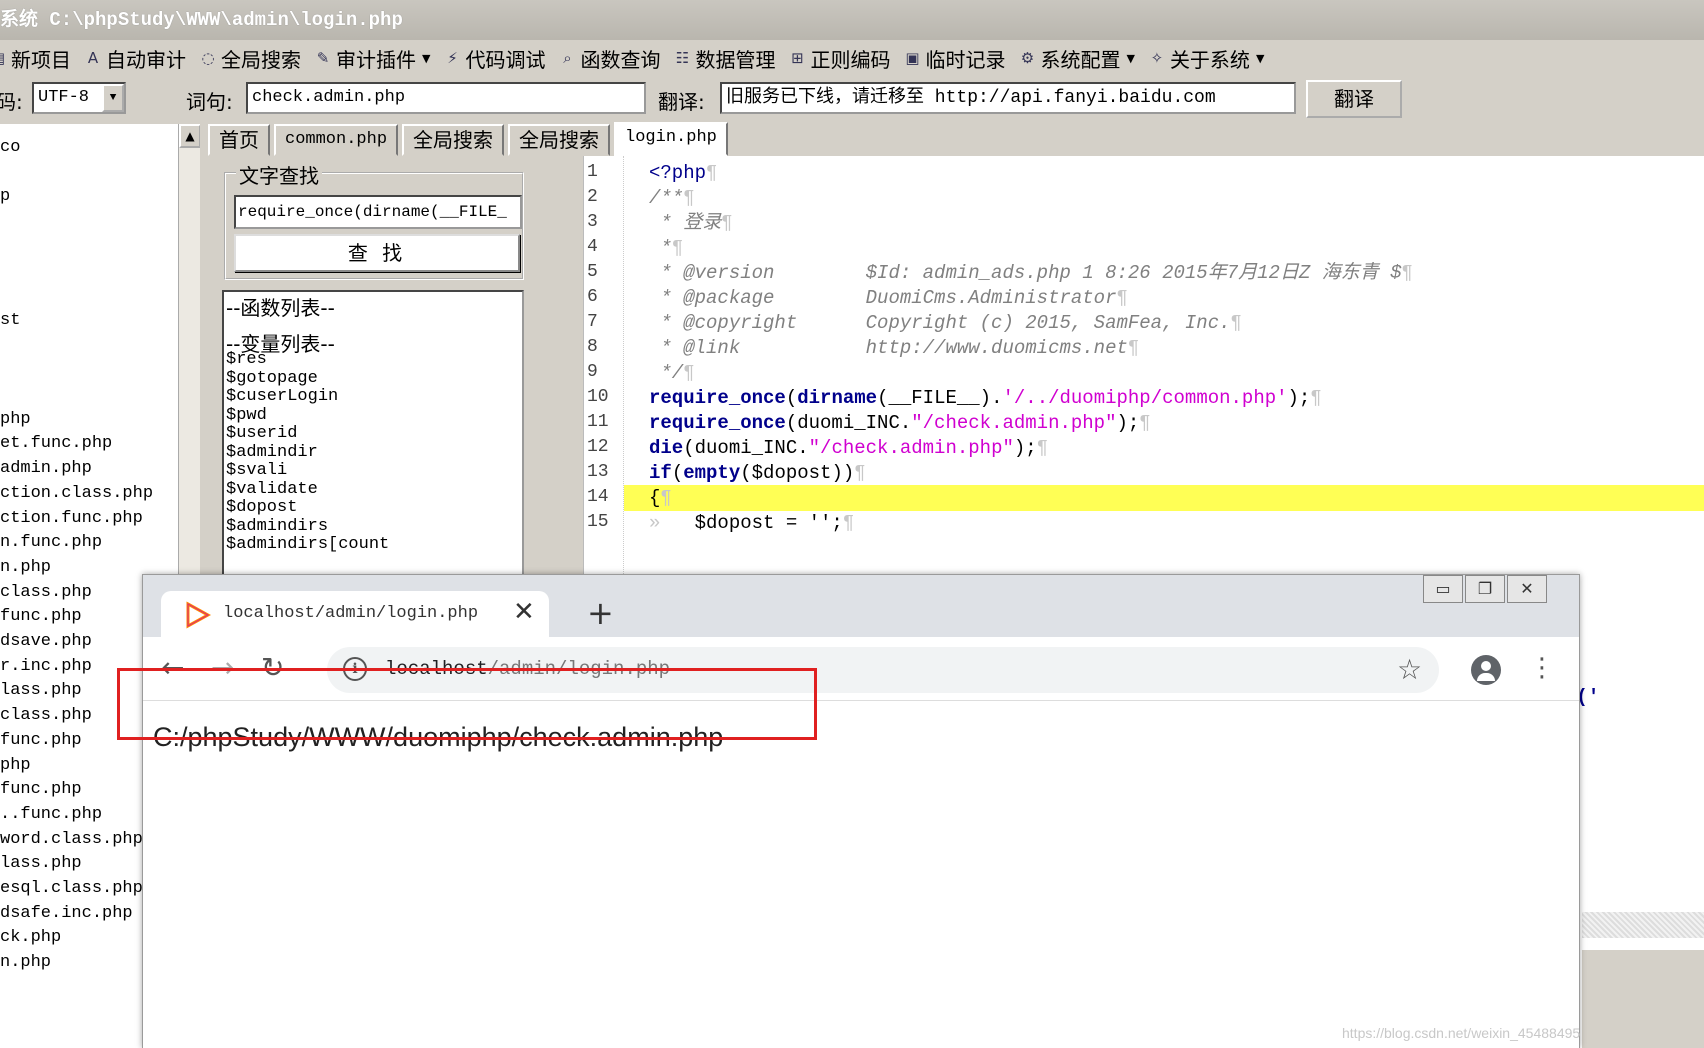  What do you see at coordinates (723, 58) in the screenshot?
I see `menu-item-6: ☷ 数据管理` at bounding box center [723, 58].